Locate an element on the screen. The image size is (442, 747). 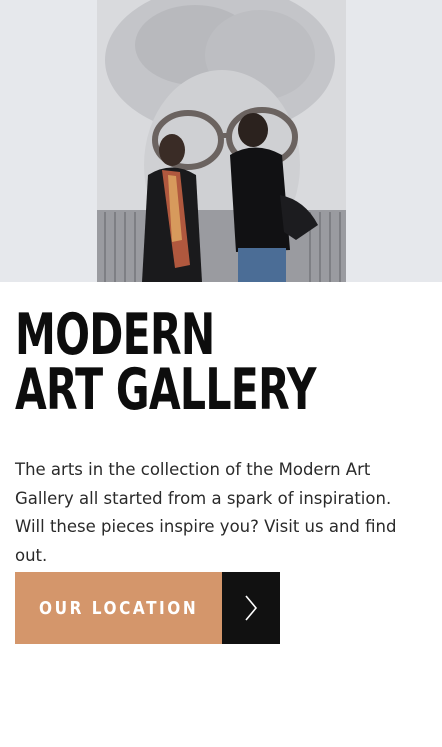
page-title: MODERN ART GALLERY is located at coordinates (165, 362).